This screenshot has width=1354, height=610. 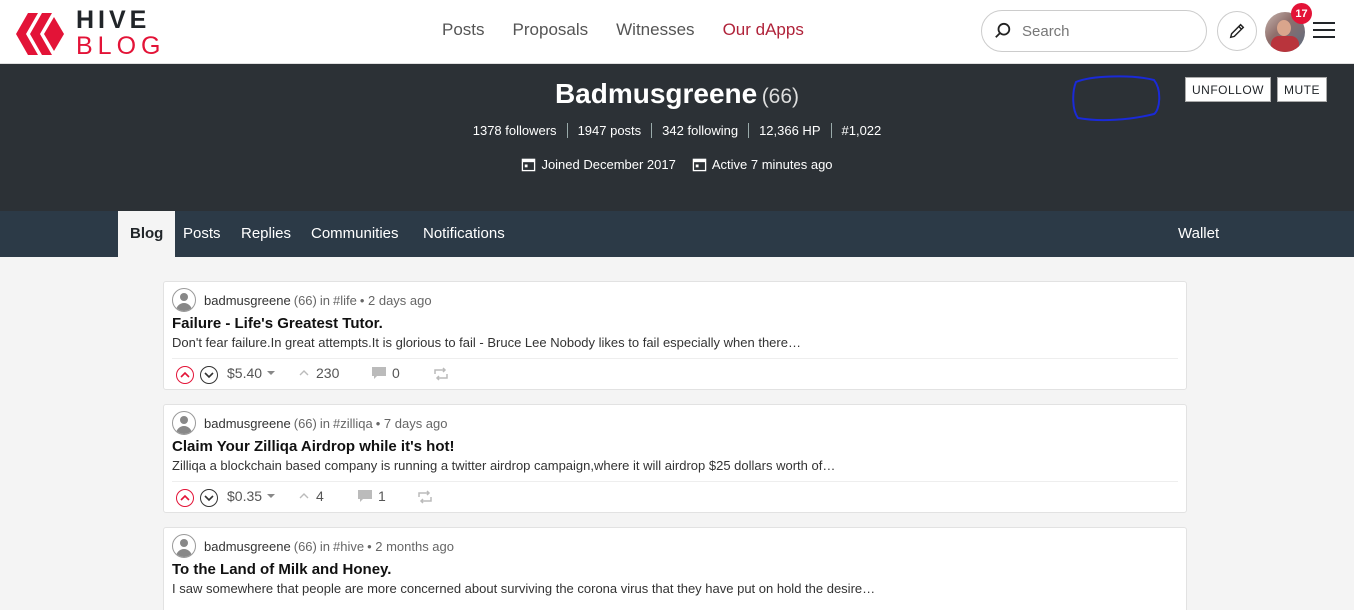 What do you see at coordinates (353, 423) in the screenshot?
I see `post-community: #zilliqa` at bounding box center [353, 423].